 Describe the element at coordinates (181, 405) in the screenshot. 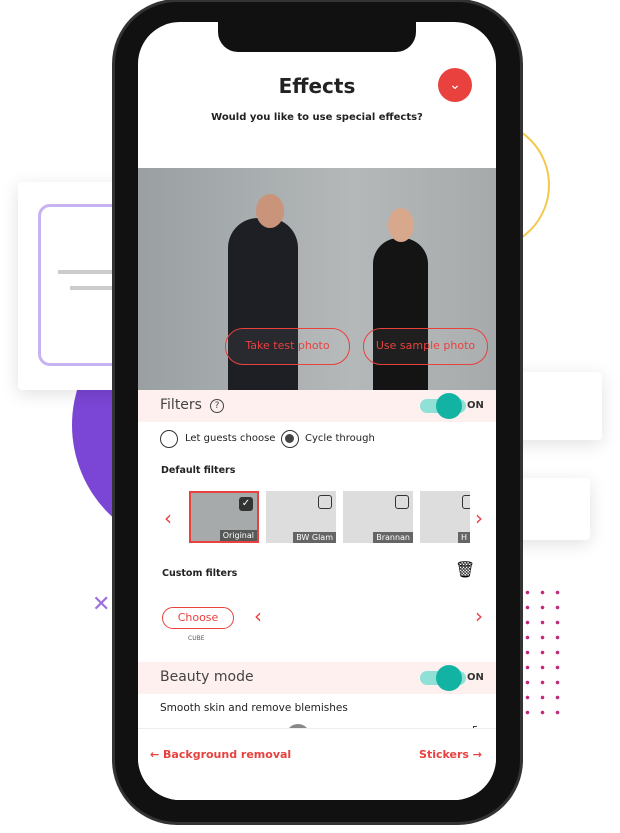

I see `filters-title: Filters` at that location.